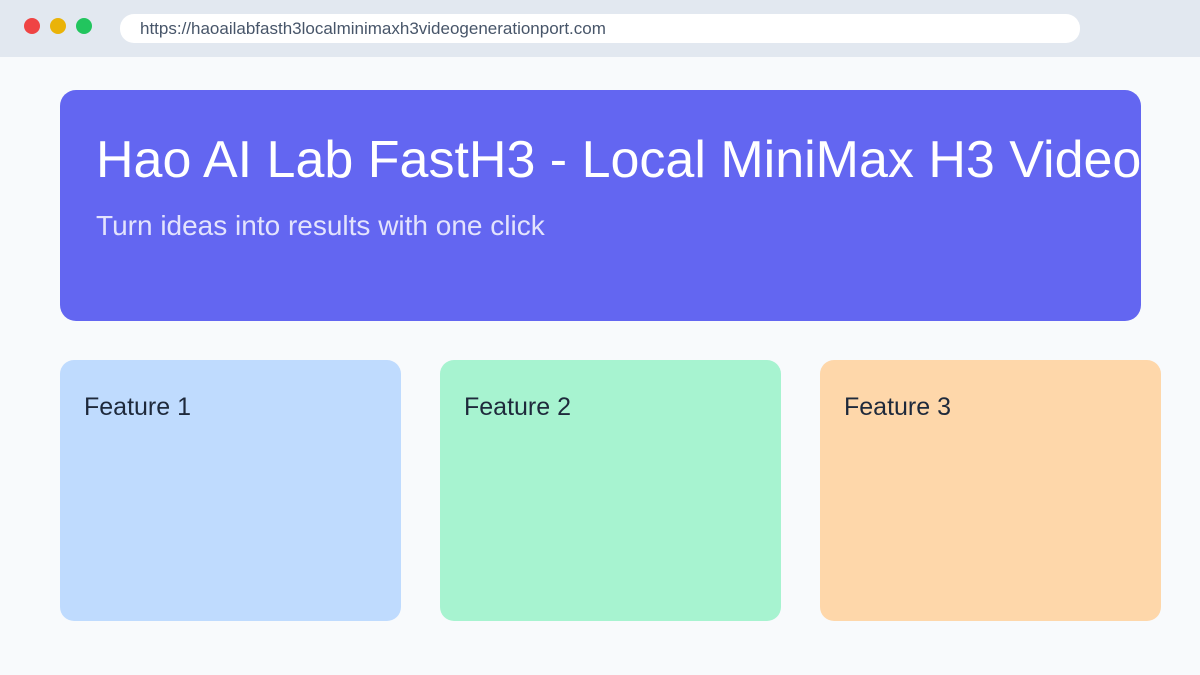 This screenshot has width=1200, height=675. What do you see at coordinates (518, 407) in the screenshot?
I see `feature-card-title: Feature 2` at bounding box center [518, 407].